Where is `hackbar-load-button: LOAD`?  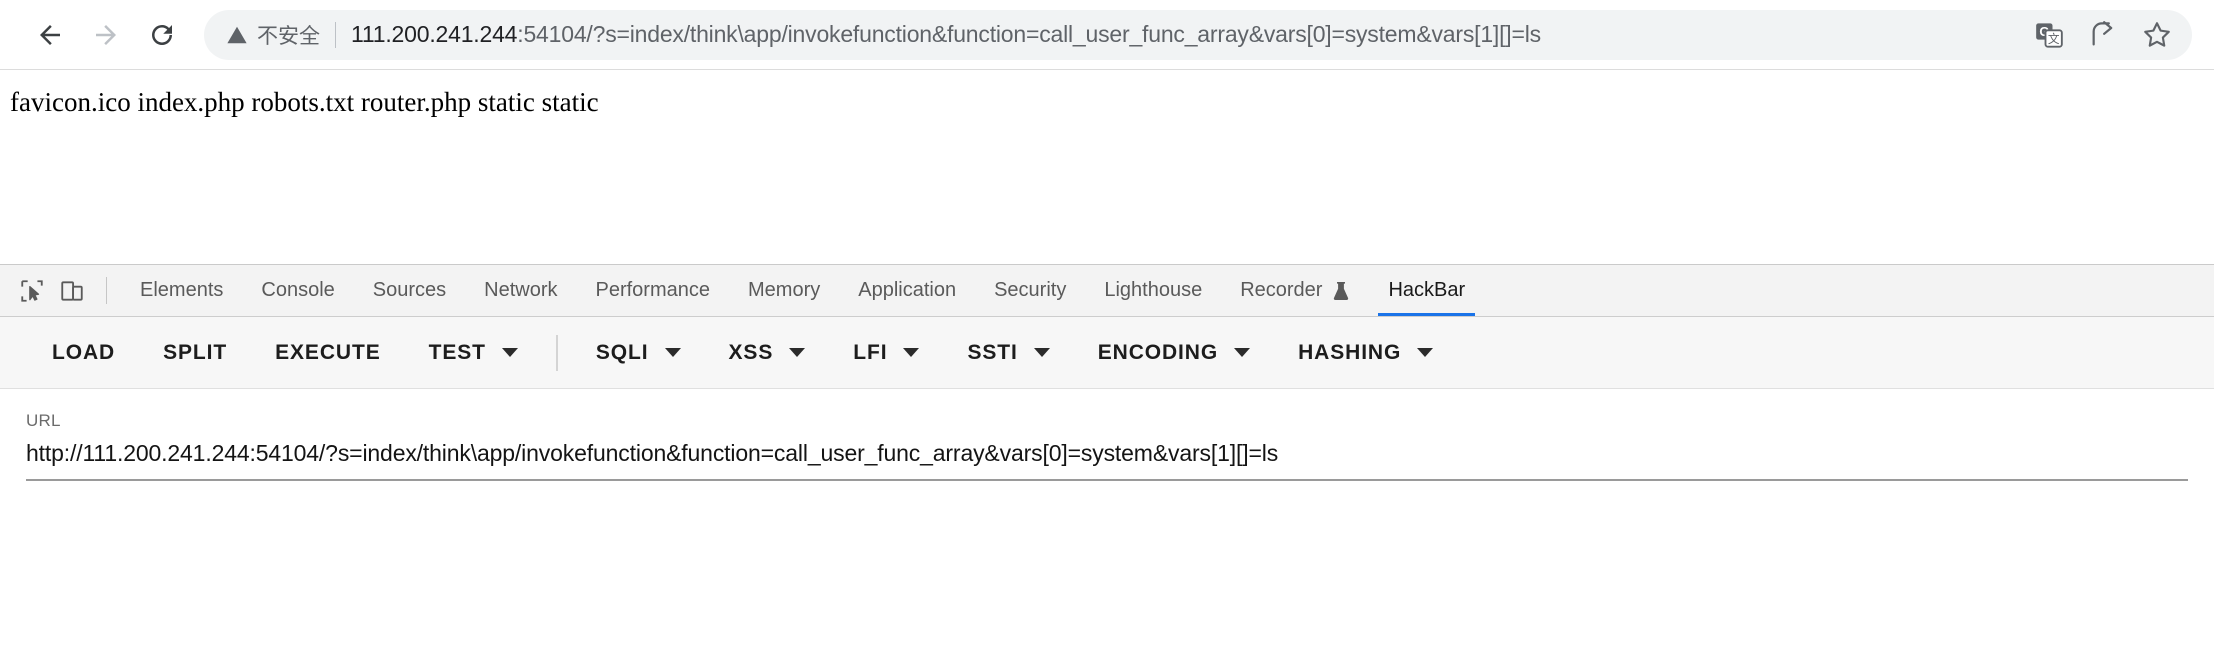 hackbar-load-button: LOAD is located at coordinates (83, 352).